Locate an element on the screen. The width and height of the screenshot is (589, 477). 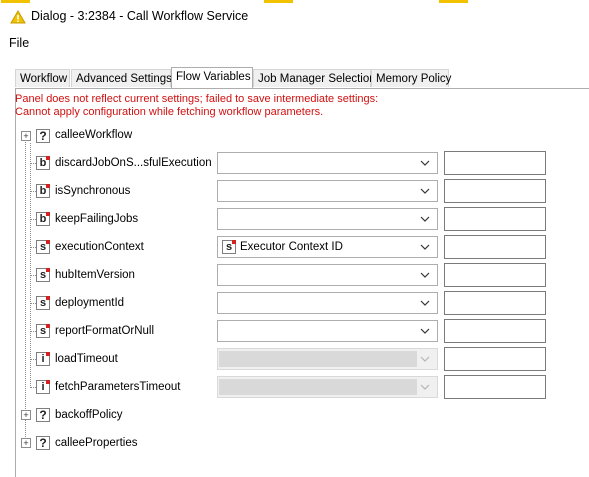
override-field-fetch-parameters-timeout is located at coordinates (495, 387).